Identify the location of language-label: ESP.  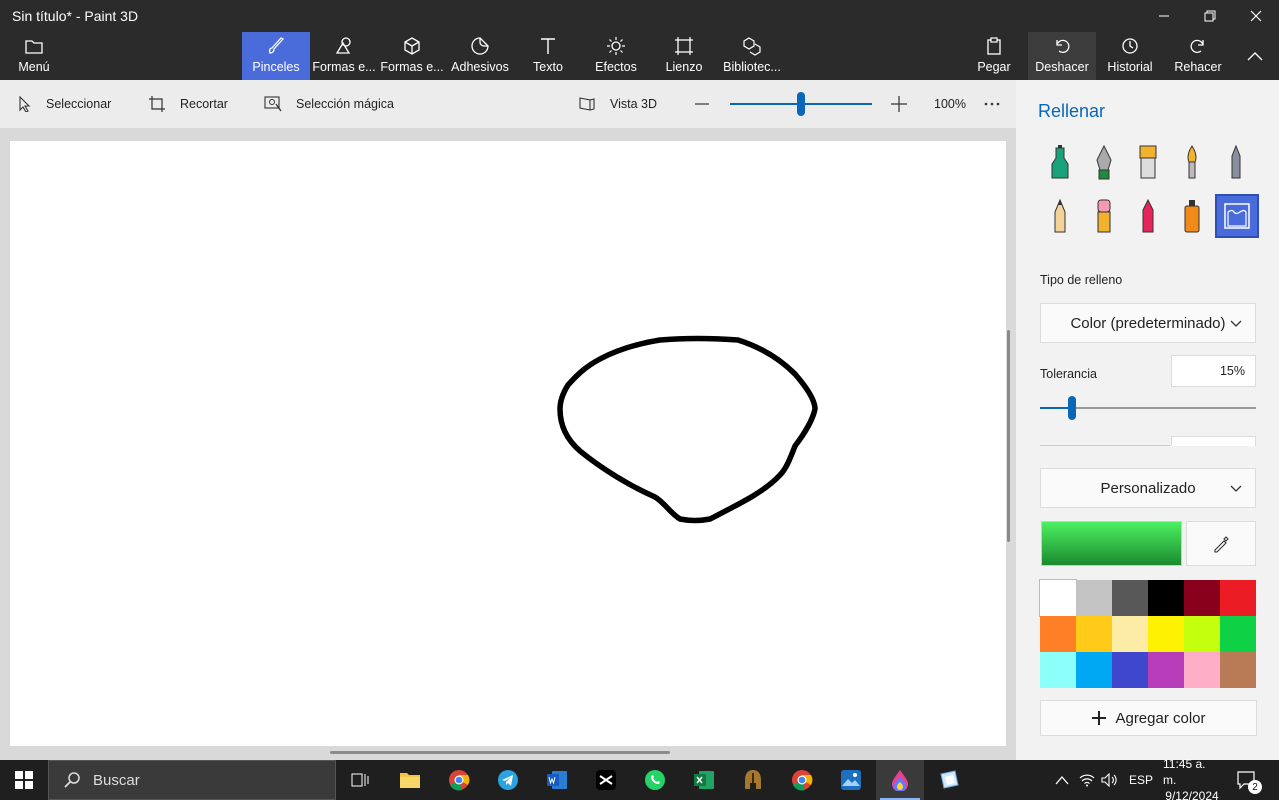
(1141, 780).